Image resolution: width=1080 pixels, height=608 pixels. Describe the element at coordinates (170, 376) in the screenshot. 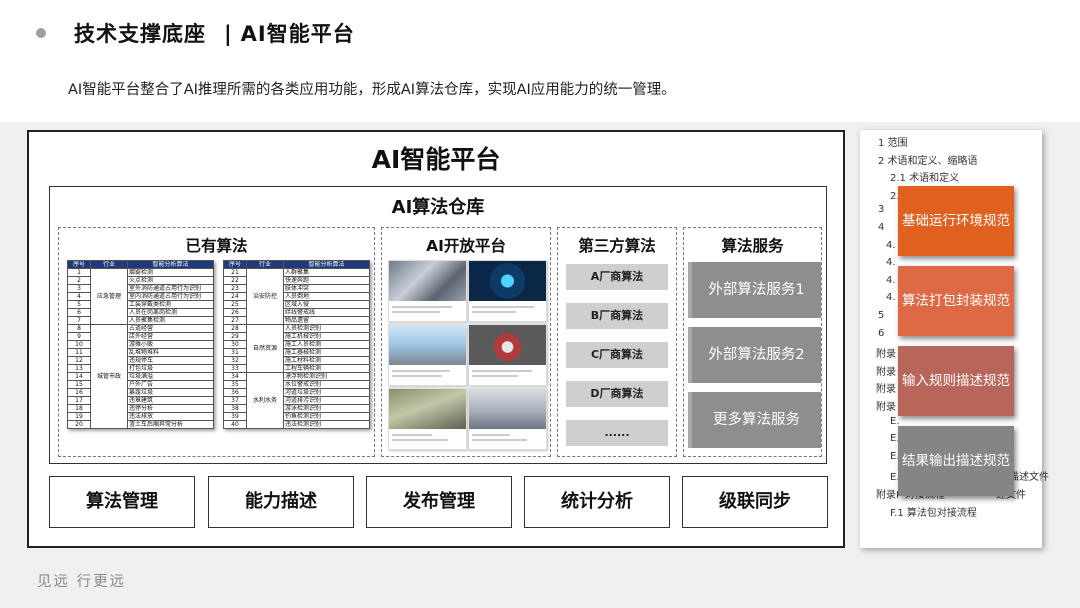

I see `table-cell-algorithm: 垃圾满溢` at that location.